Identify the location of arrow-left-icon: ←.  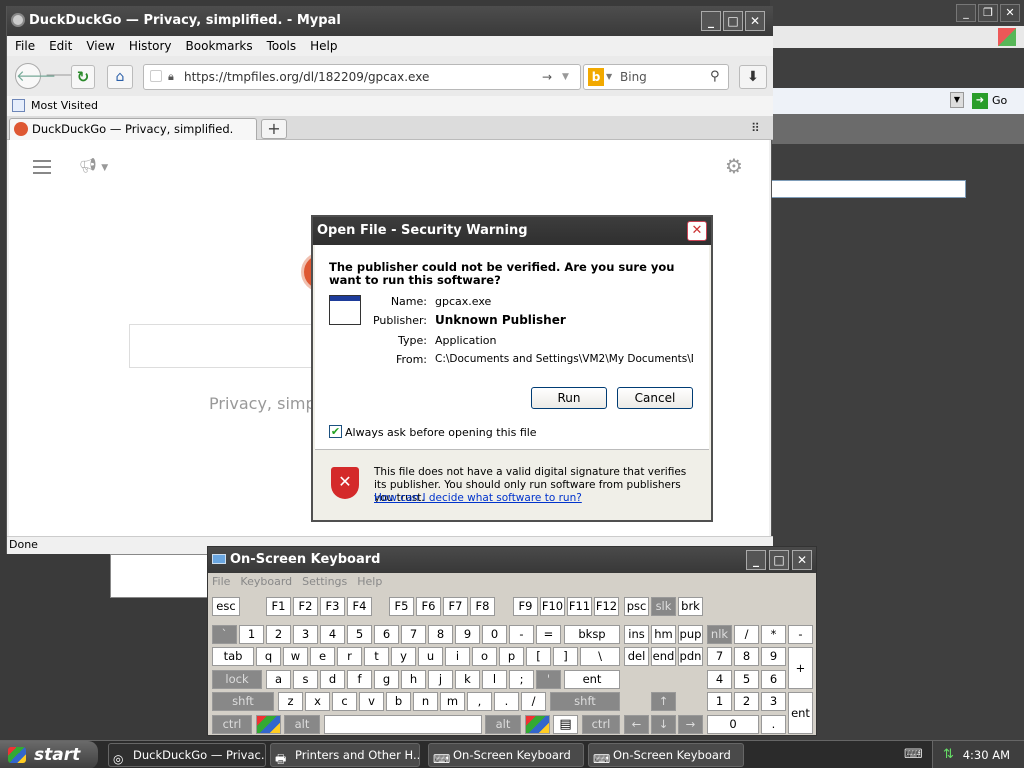
(636, 724).